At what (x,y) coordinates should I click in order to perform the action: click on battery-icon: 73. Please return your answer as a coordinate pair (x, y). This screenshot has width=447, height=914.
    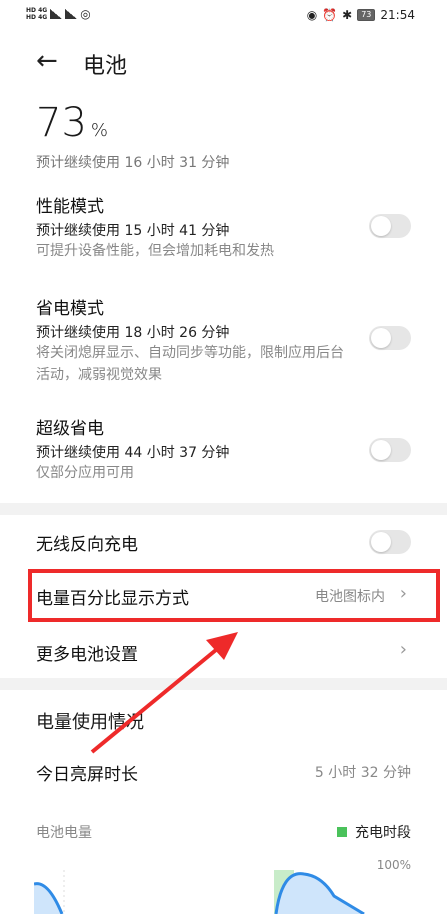
    Looking at the image, I should click on (366, 15).